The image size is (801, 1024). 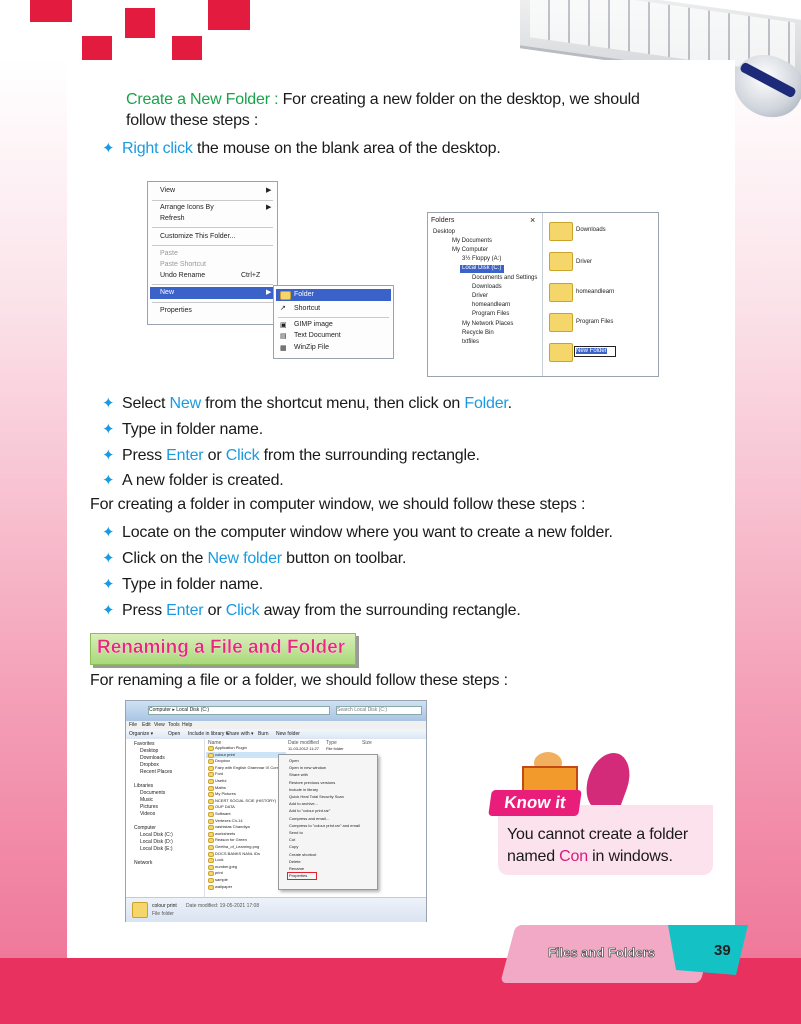 I want to click on tree-my-computer: My Computer, so click(x=470, y=250).